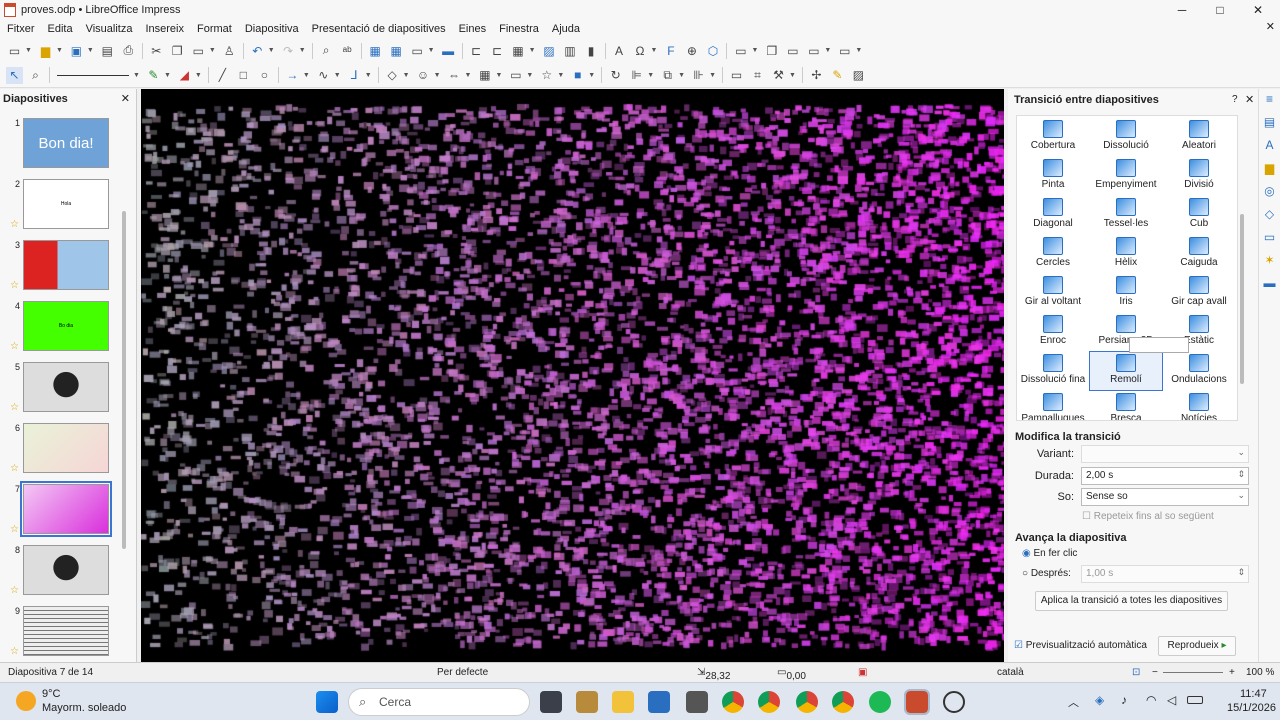  I want to click on helplines-icon: ▦, so click(396, 50).